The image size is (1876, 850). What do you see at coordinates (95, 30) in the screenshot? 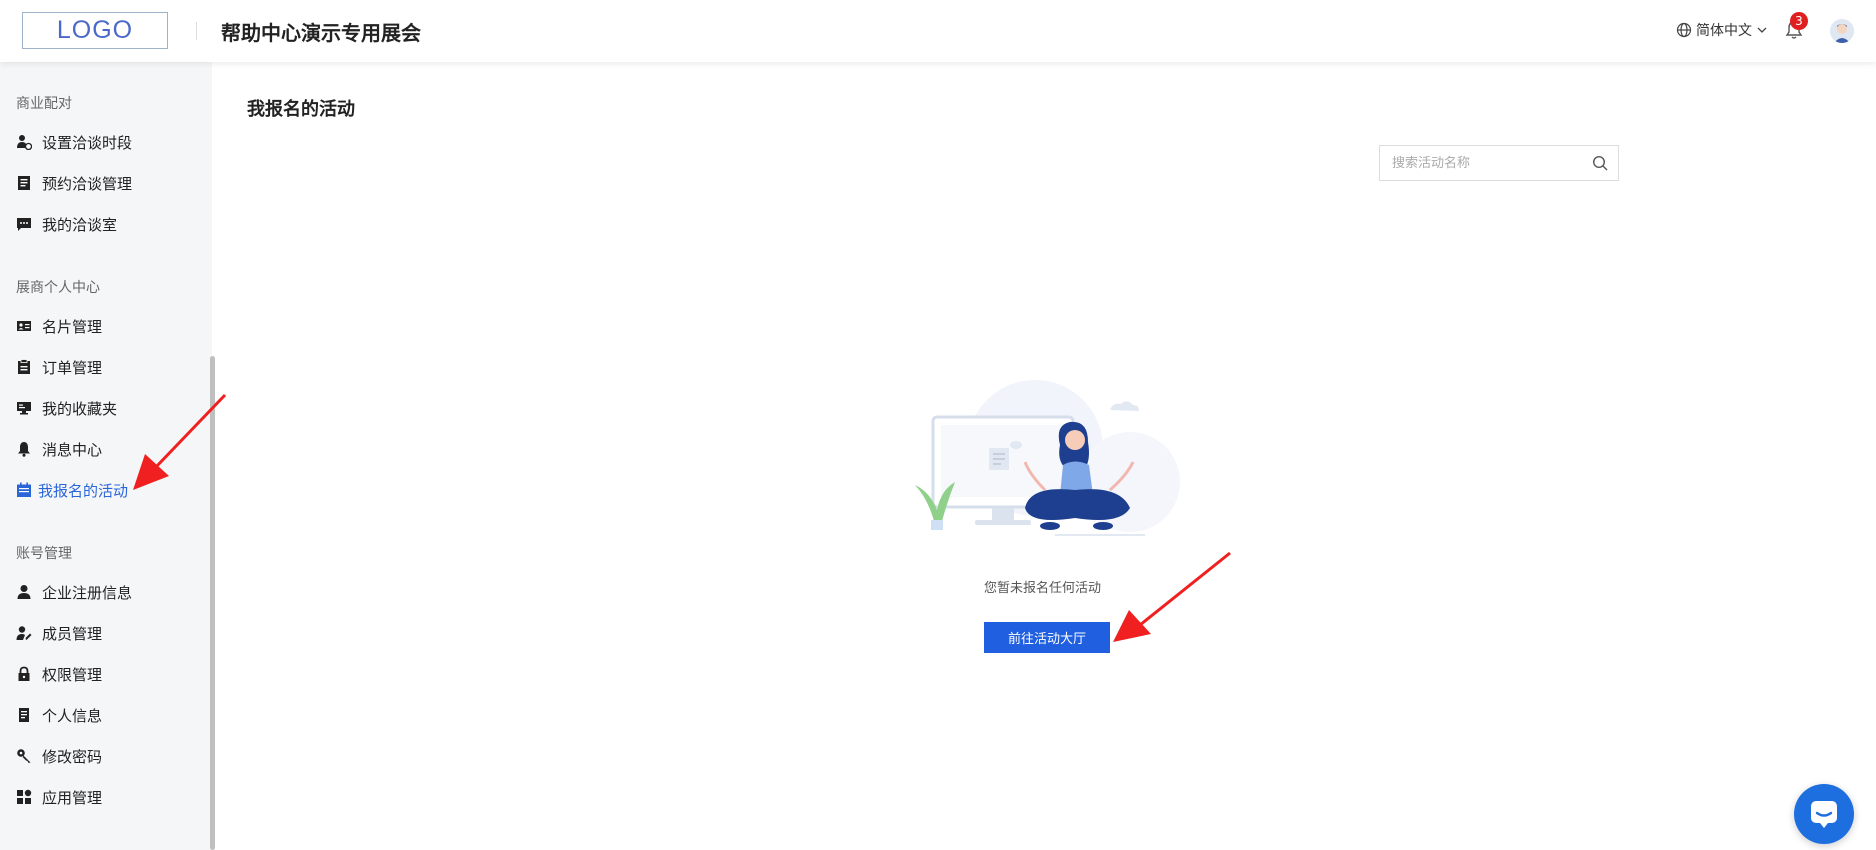
I see `logo: LOGO` at bounding box center [95, 30].